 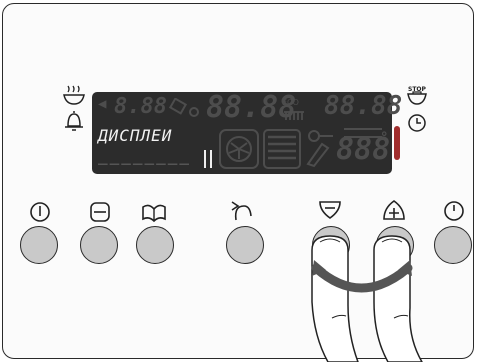 What do you see at coordinates (100, 212) in the screenshot?
I see `menu-icon` at bounding box center [100, 212].